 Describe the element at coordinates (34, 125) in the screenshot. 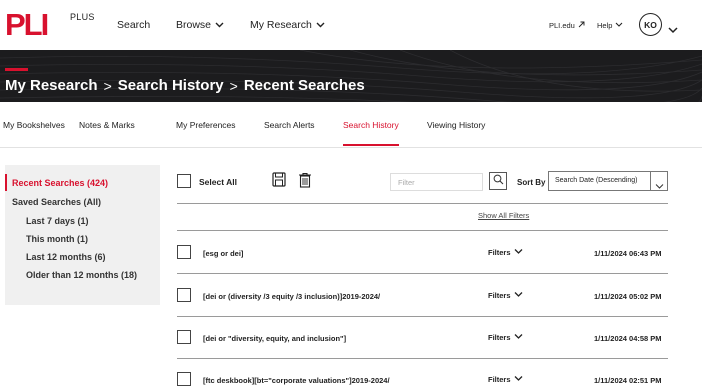

I see `tab-my-bookshelves: My Bookshelves` at that location.